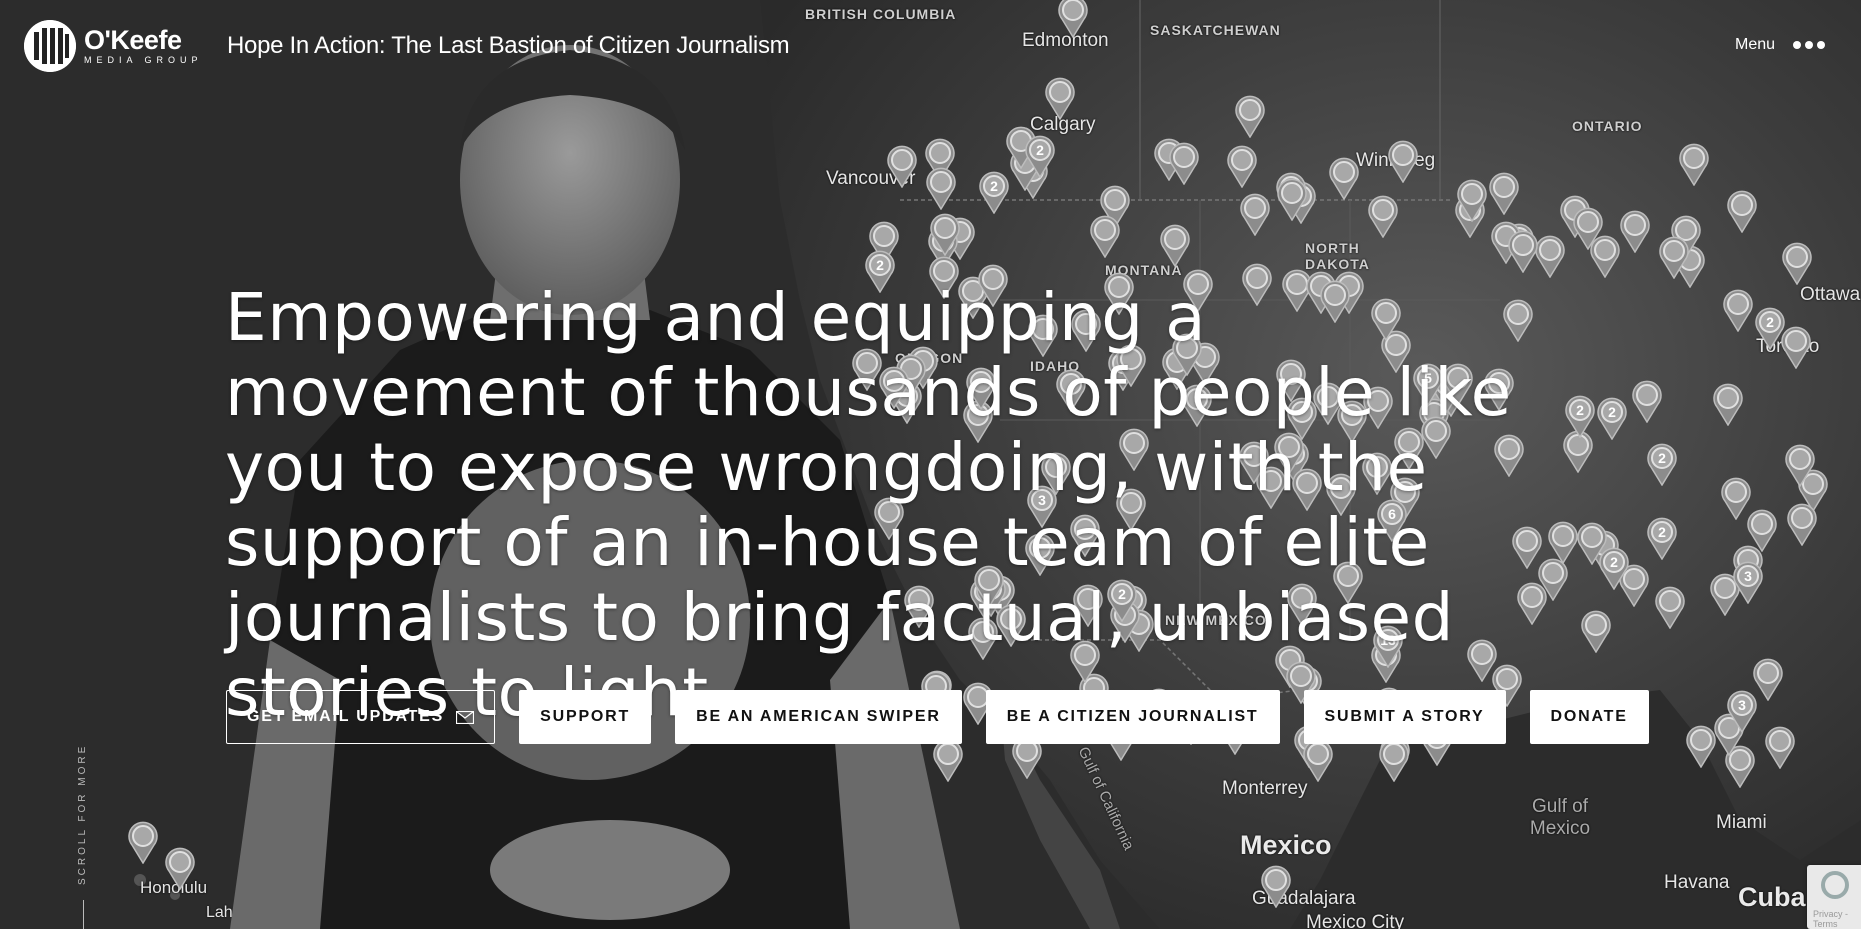  Describe the element at coordinates (1355, 920) in the screenshot. I see `map-label-mexico-city: Mexico City` at that location.